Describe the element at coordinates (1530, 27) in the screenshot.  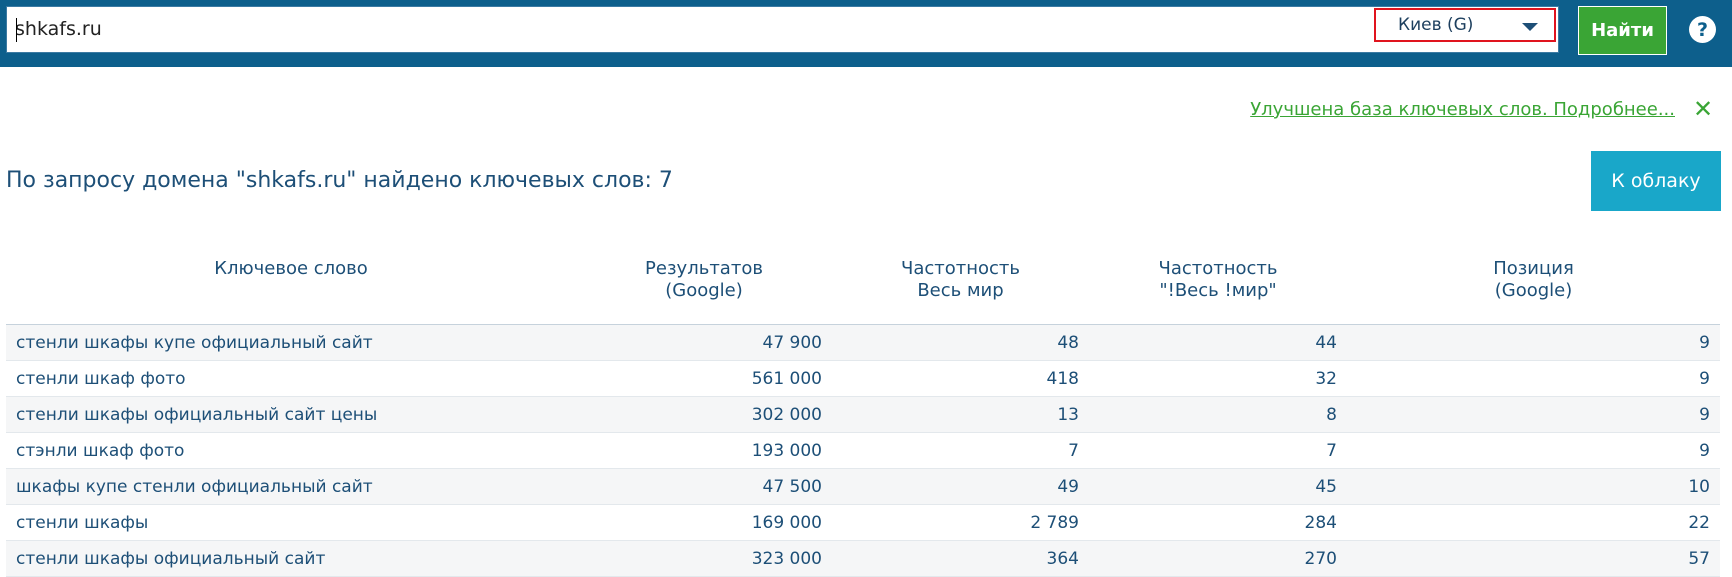
I see `chevron-down-icon` at that location.